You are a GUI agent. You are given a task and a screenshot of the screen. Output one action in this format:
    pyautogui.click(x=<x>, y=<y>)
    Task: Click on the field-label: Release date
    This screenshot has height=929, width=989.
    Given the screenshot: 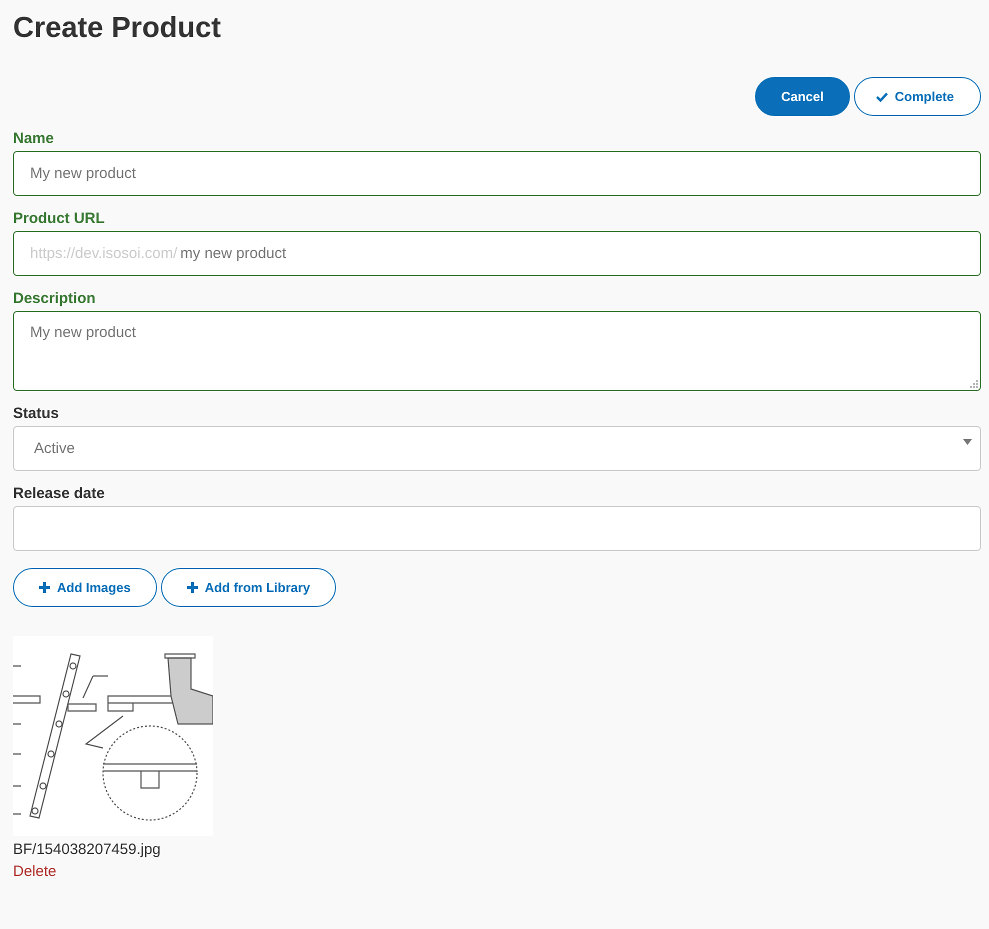 What is the action you would take?
    pyautogui.click(x=59, y=493)
    